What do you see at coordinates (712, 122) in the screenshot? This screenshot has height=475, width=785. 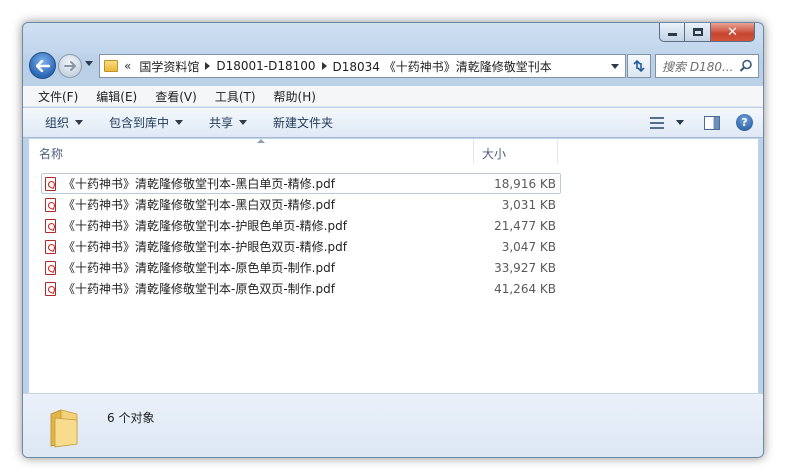 I see `preview-pane-icon` at bounding box center [712, 122].